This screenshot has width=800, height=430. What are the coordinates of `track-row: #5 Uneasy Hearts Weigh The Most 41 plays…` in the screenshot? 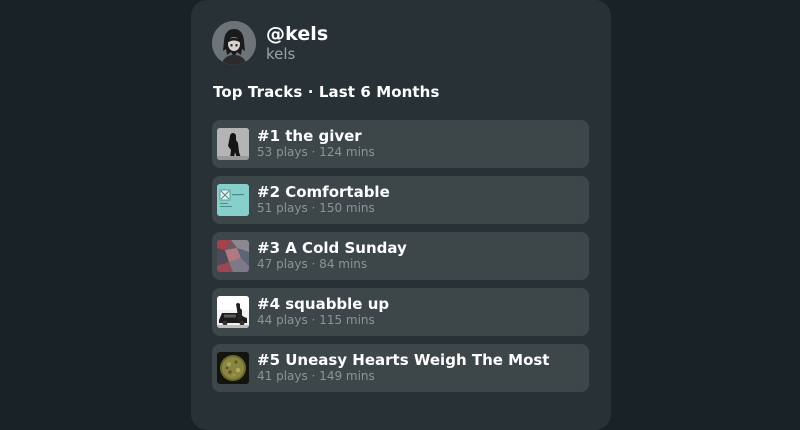 It's located at (400, 368).